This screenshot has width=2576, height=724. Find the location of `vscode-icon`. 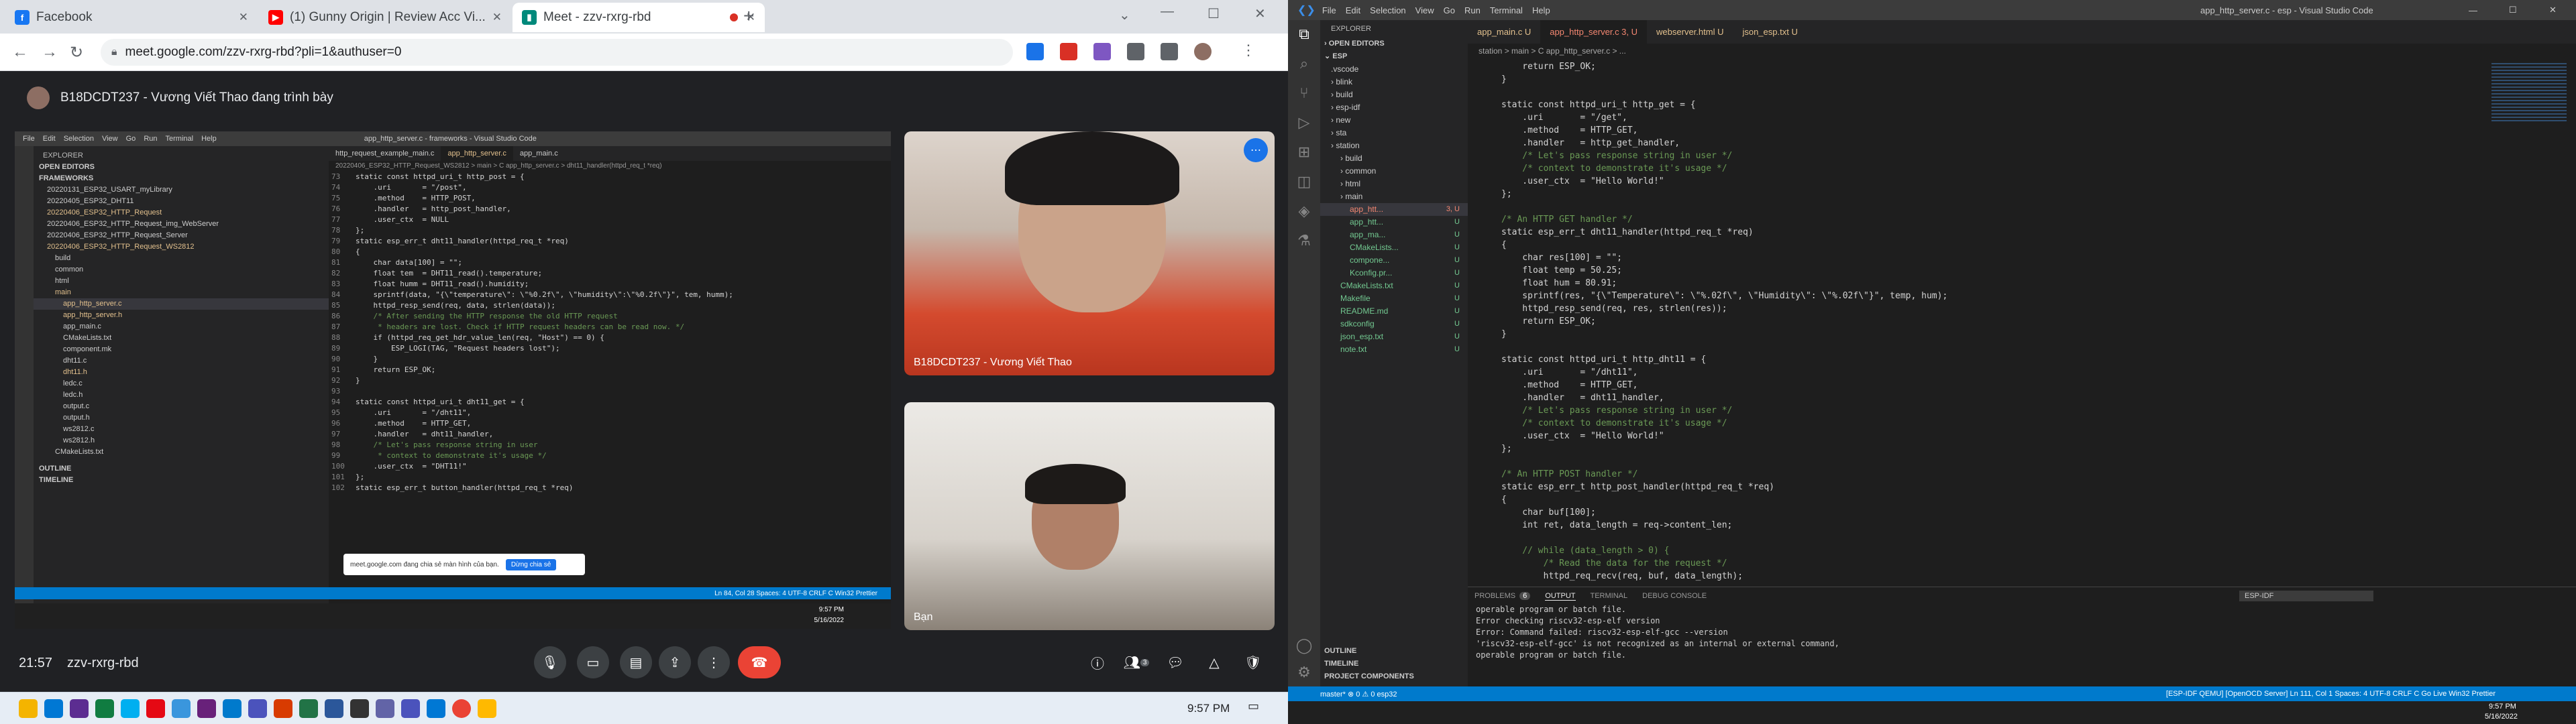

vscode-icon is located at coordinates (232, 708).